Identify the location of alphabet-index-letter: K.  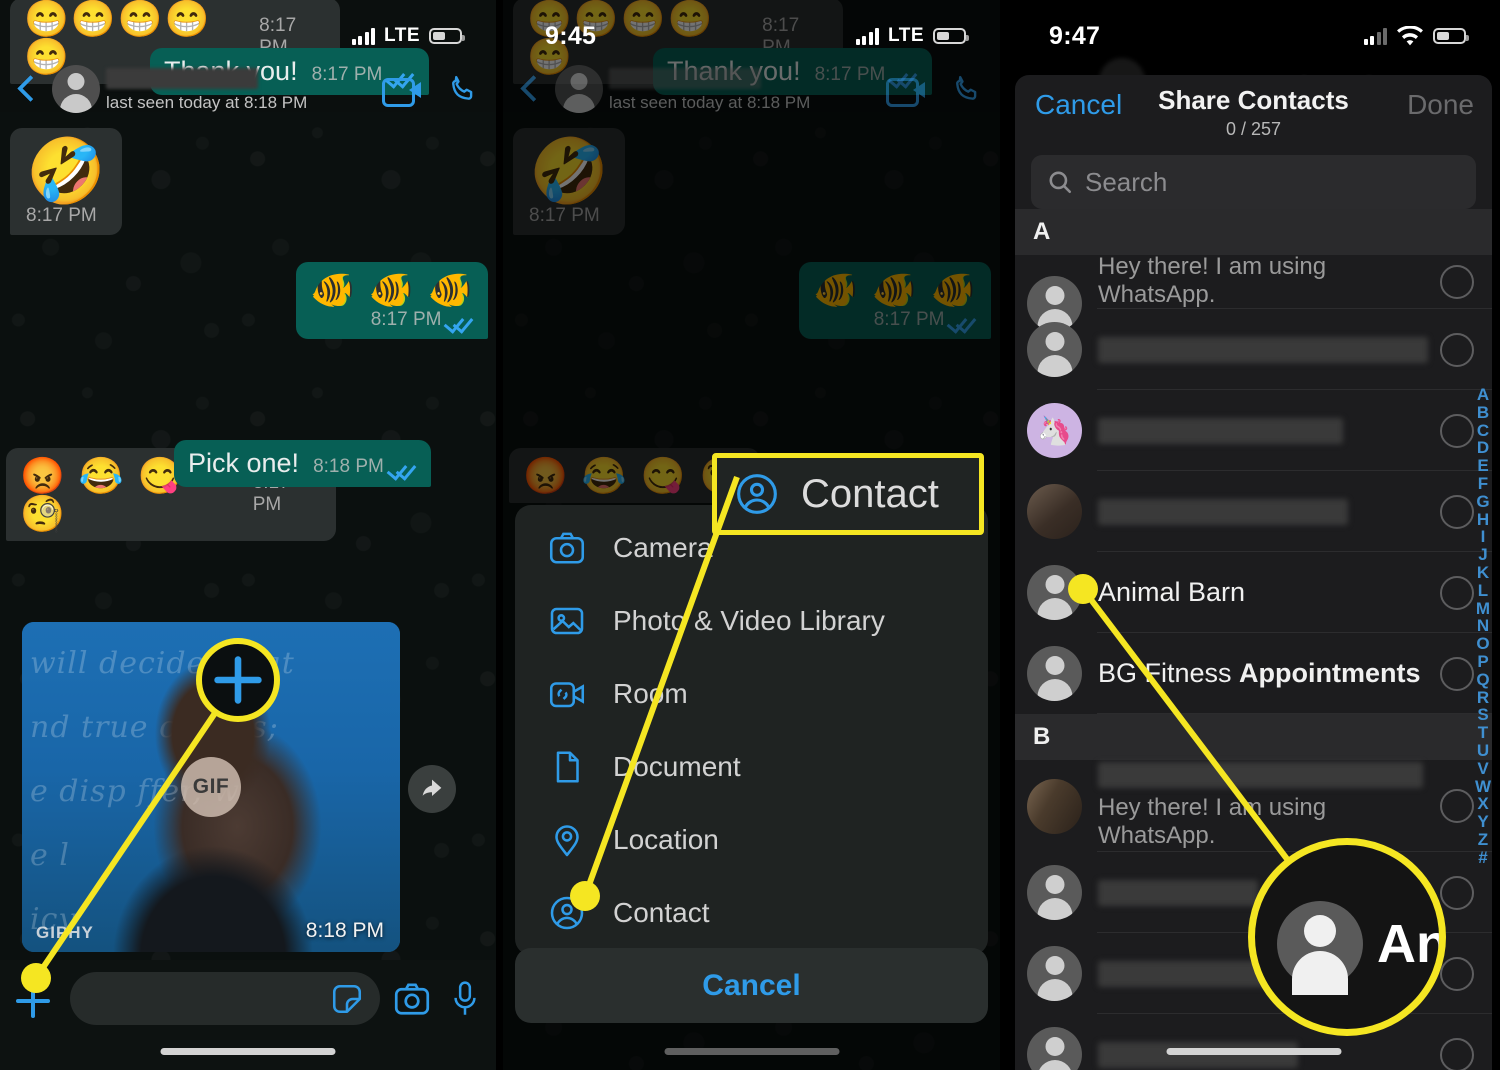
(1483, 573).